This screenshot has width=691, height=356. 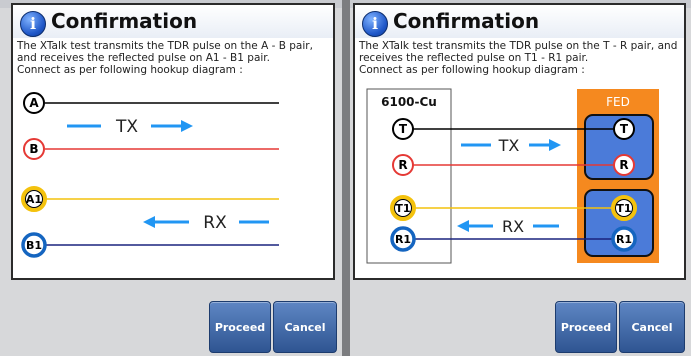 I want to click on fed-label-t: T, so click(x=624, y=129).